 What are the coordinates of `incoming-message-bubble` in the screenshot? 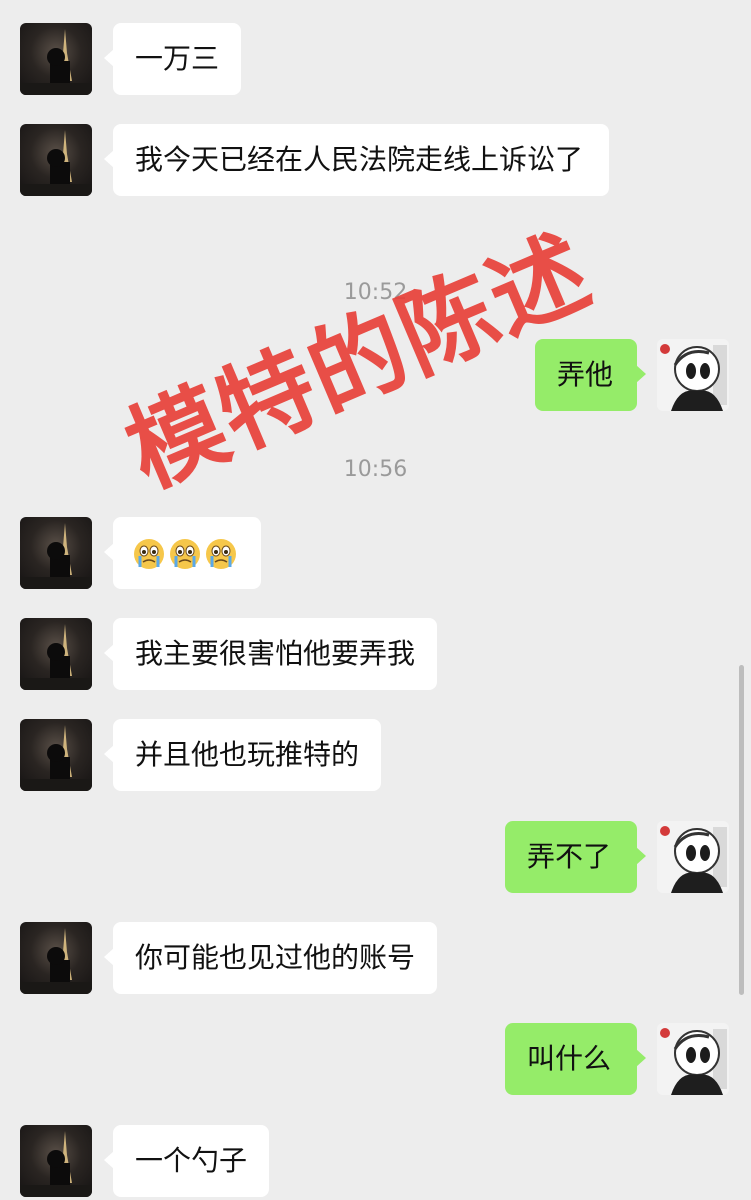 It's located at (182, 553).